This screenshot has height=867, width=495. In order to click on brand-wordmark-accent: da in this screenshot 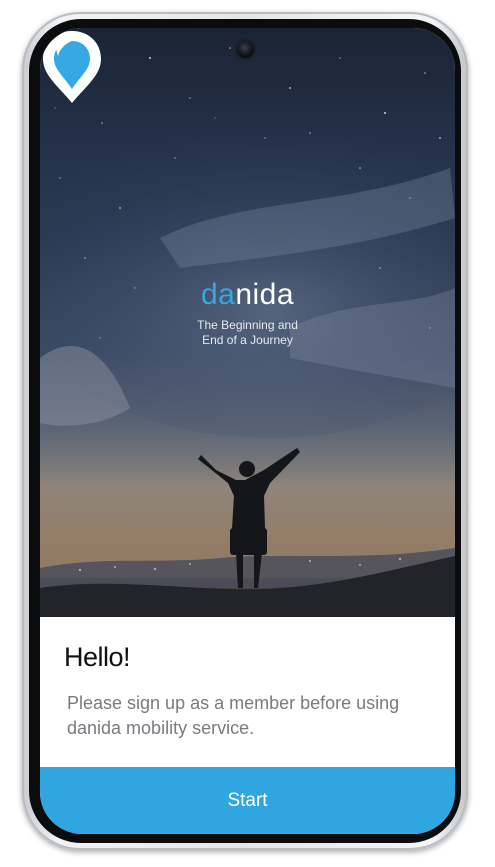, I will do `click(218, 294)`.